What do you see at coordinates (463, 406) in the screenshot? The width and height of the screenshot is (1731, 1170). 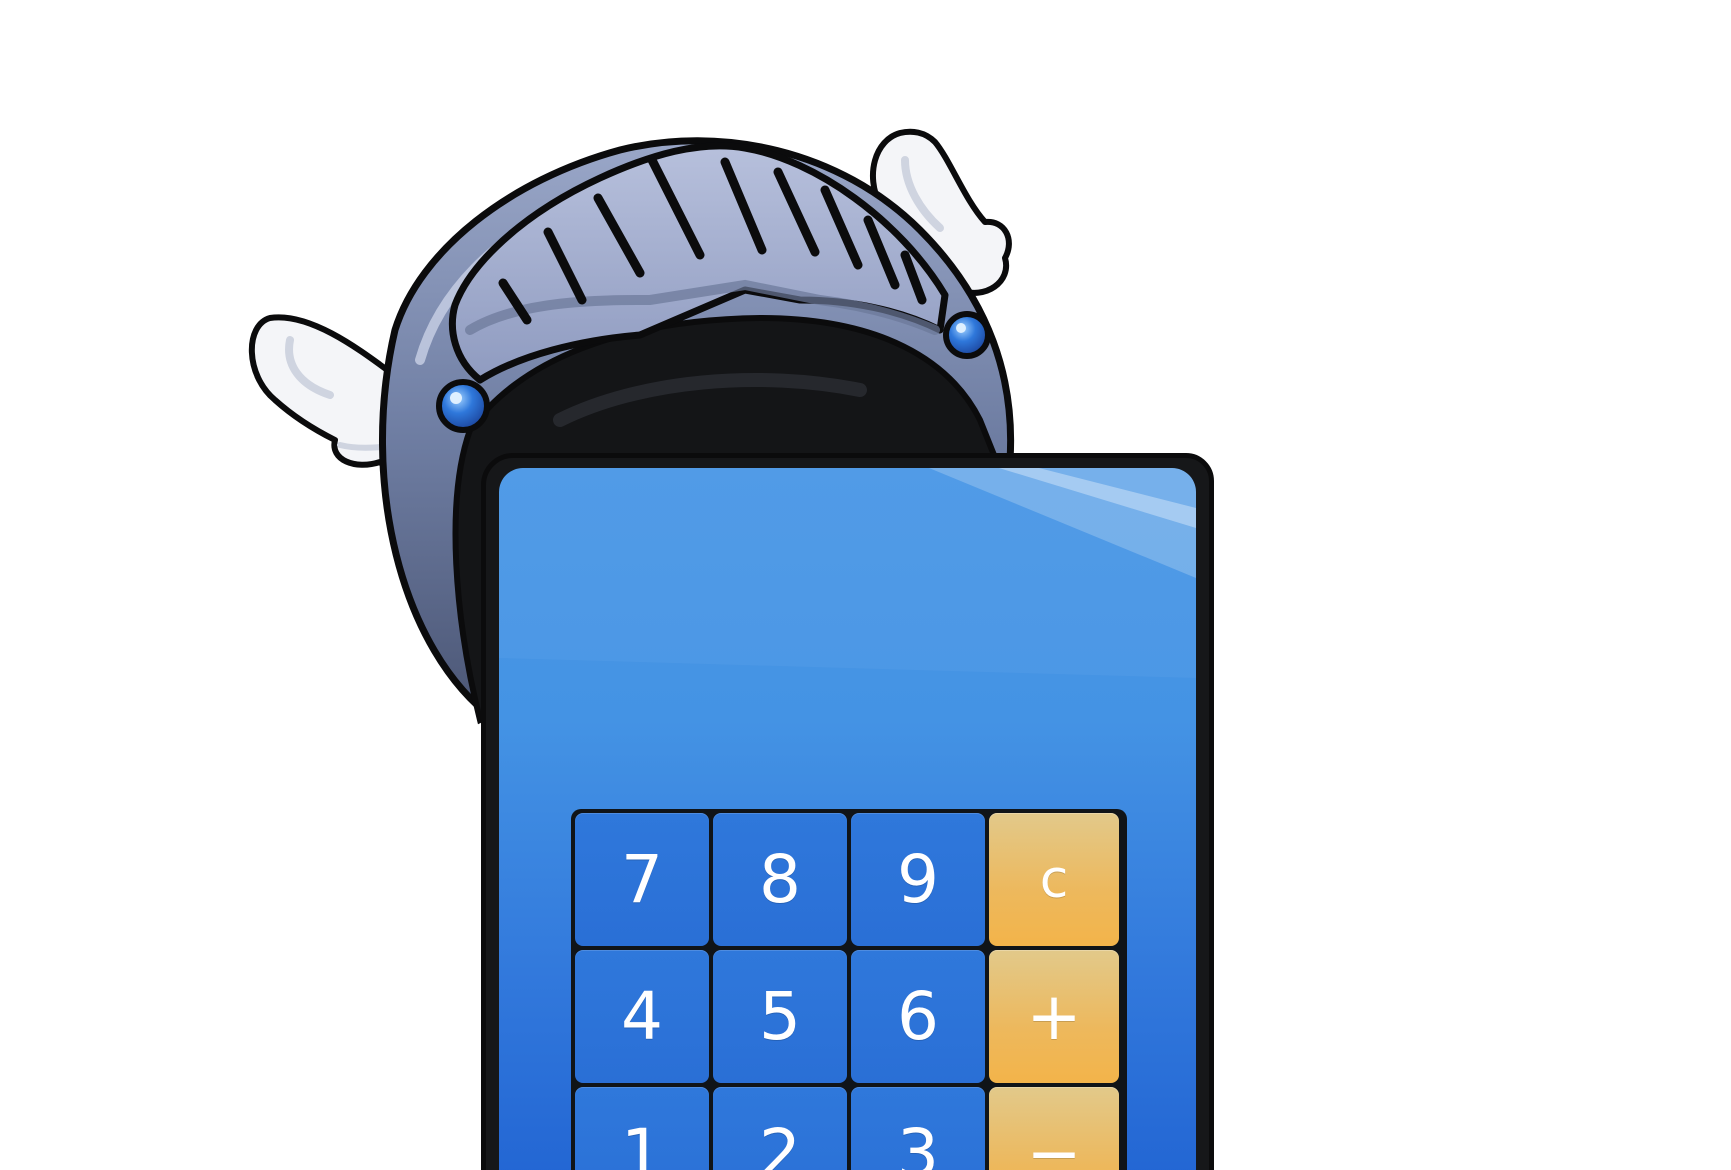 I see `left-gem-icon` at bounding box center [463, 406].